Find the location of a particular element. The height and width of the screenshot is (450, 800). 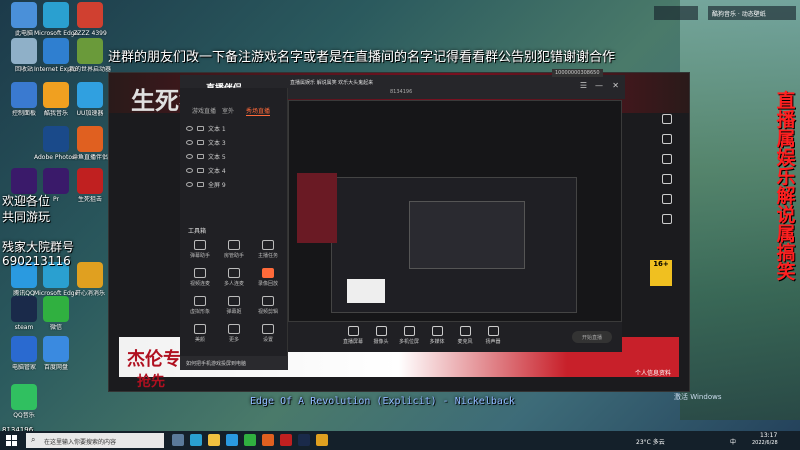

tool-label: 录像回放 is located at coordinates (267, 284).